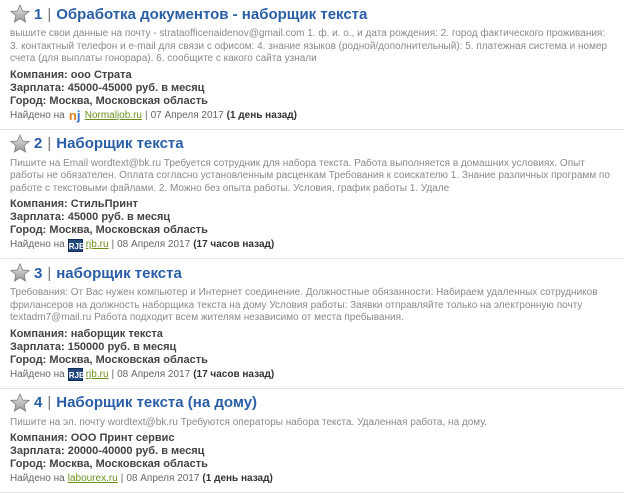 The image size is (624, 493). I want to click on job-company: Компания: СтильПринт, so click(313, 204).